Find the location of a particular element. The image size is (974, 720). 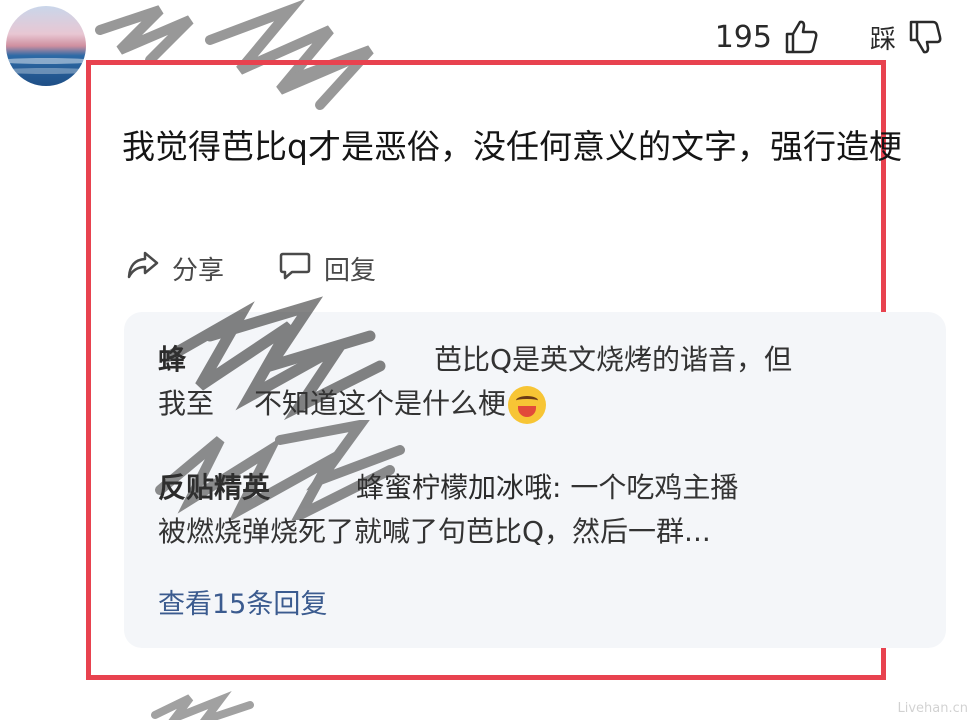

reply-button: 回复 is located at coordinates (327, 268).